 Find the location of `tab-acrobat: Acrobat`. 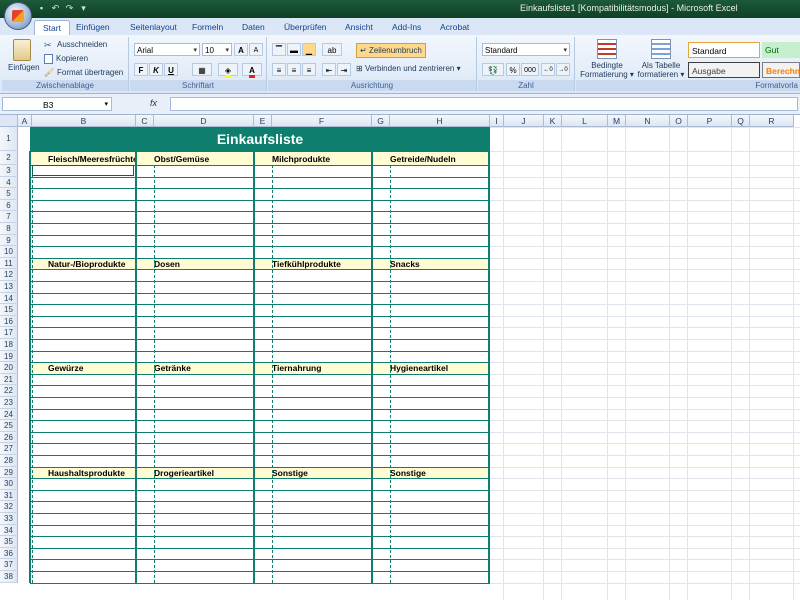

tab-acrobat: Acrobat is located at coordinates (454, 27).